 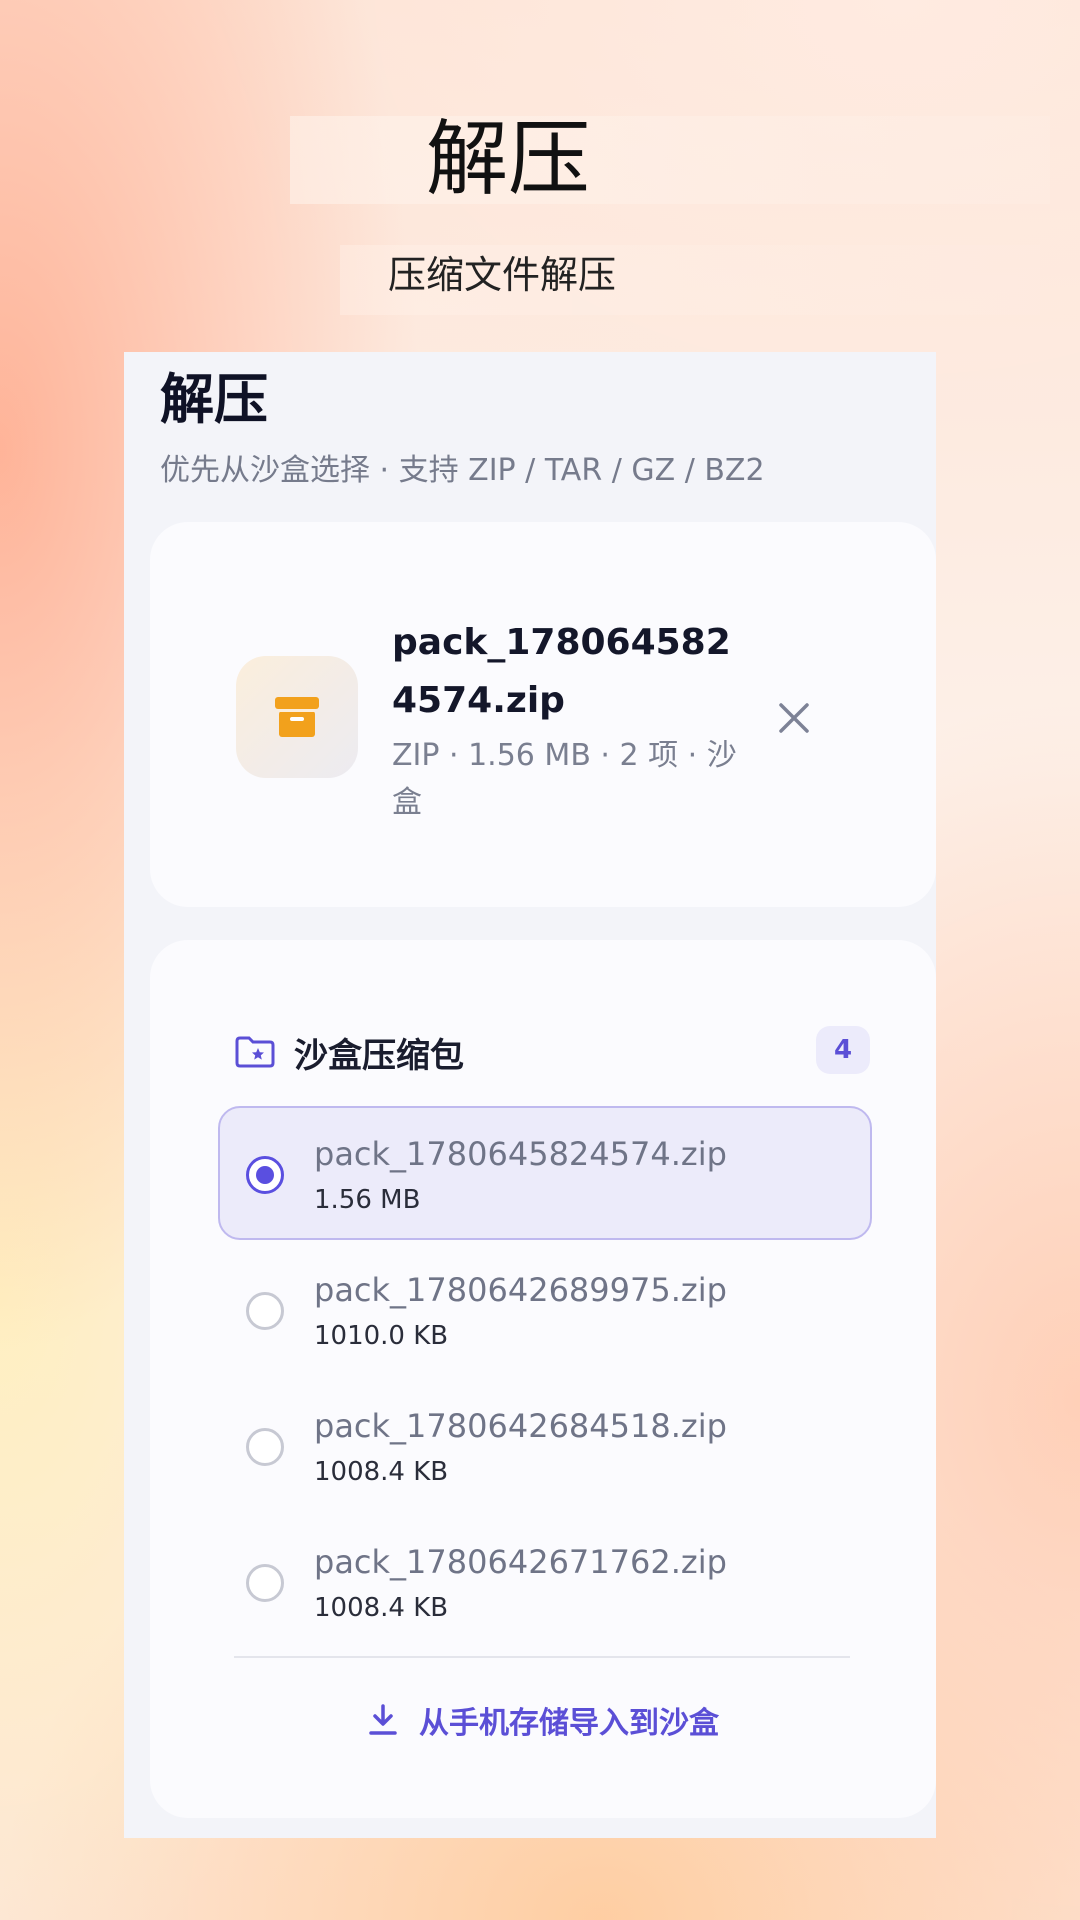 What do you see at coordinates (542, 1657) in the screenshot?
I see `divider` at bounding box center [542, 1657].